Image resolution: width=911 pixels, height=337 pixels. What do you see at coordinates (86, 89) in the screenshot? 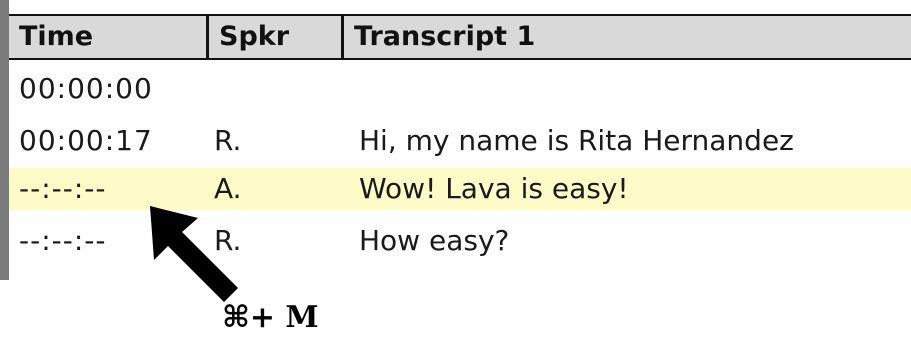
I see `timecode-cell: 00:00:00` at bounding box center [86, 89].